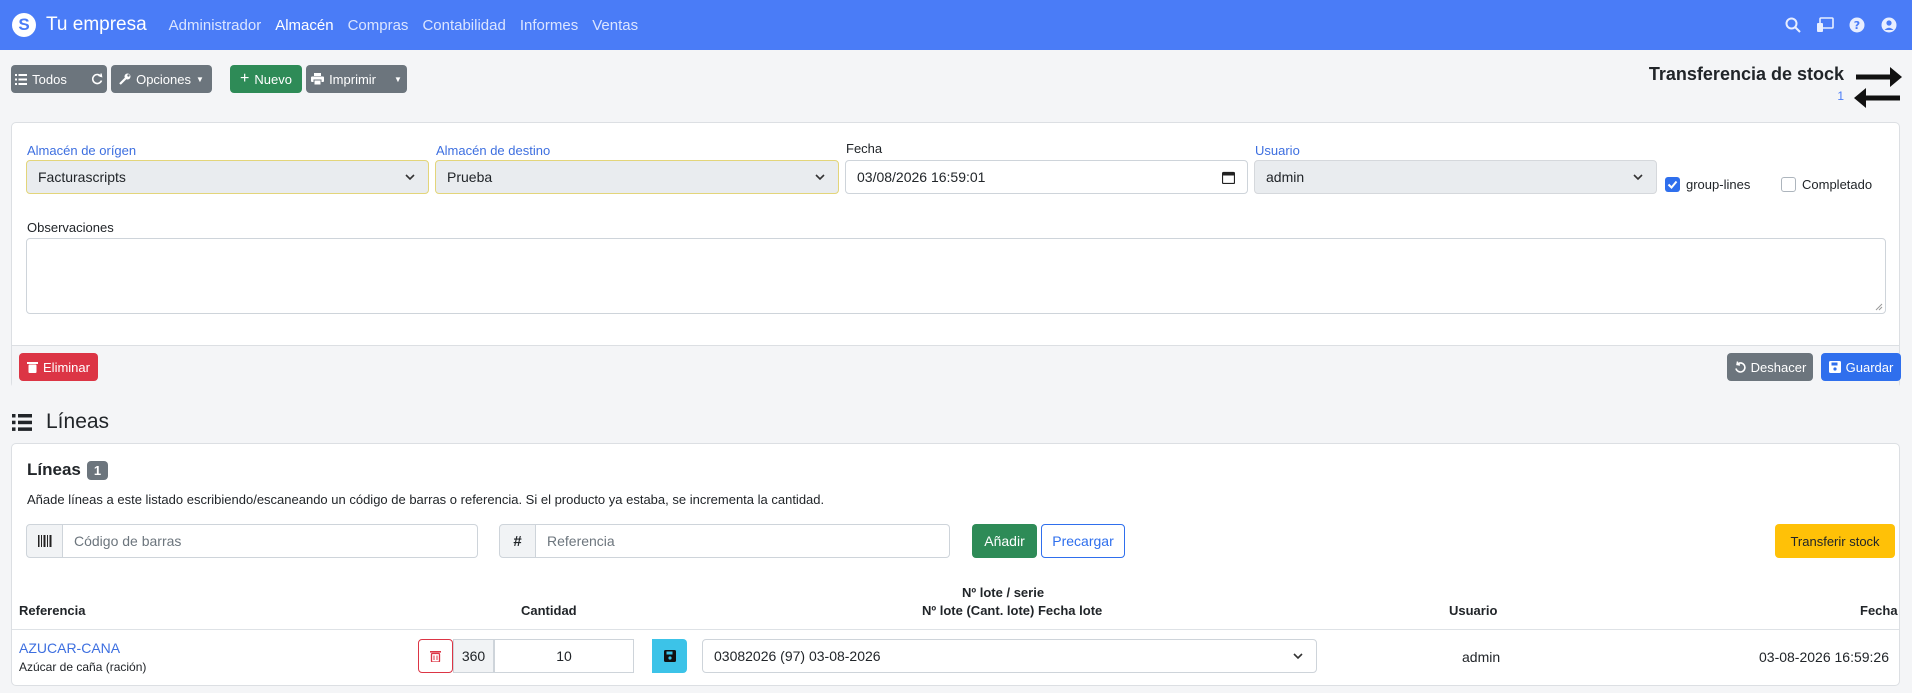  What do you see at coordinates (1869, 367) in the screenshot?
I see `save-button-label: Guardar` at bounding box center [1869, 367].